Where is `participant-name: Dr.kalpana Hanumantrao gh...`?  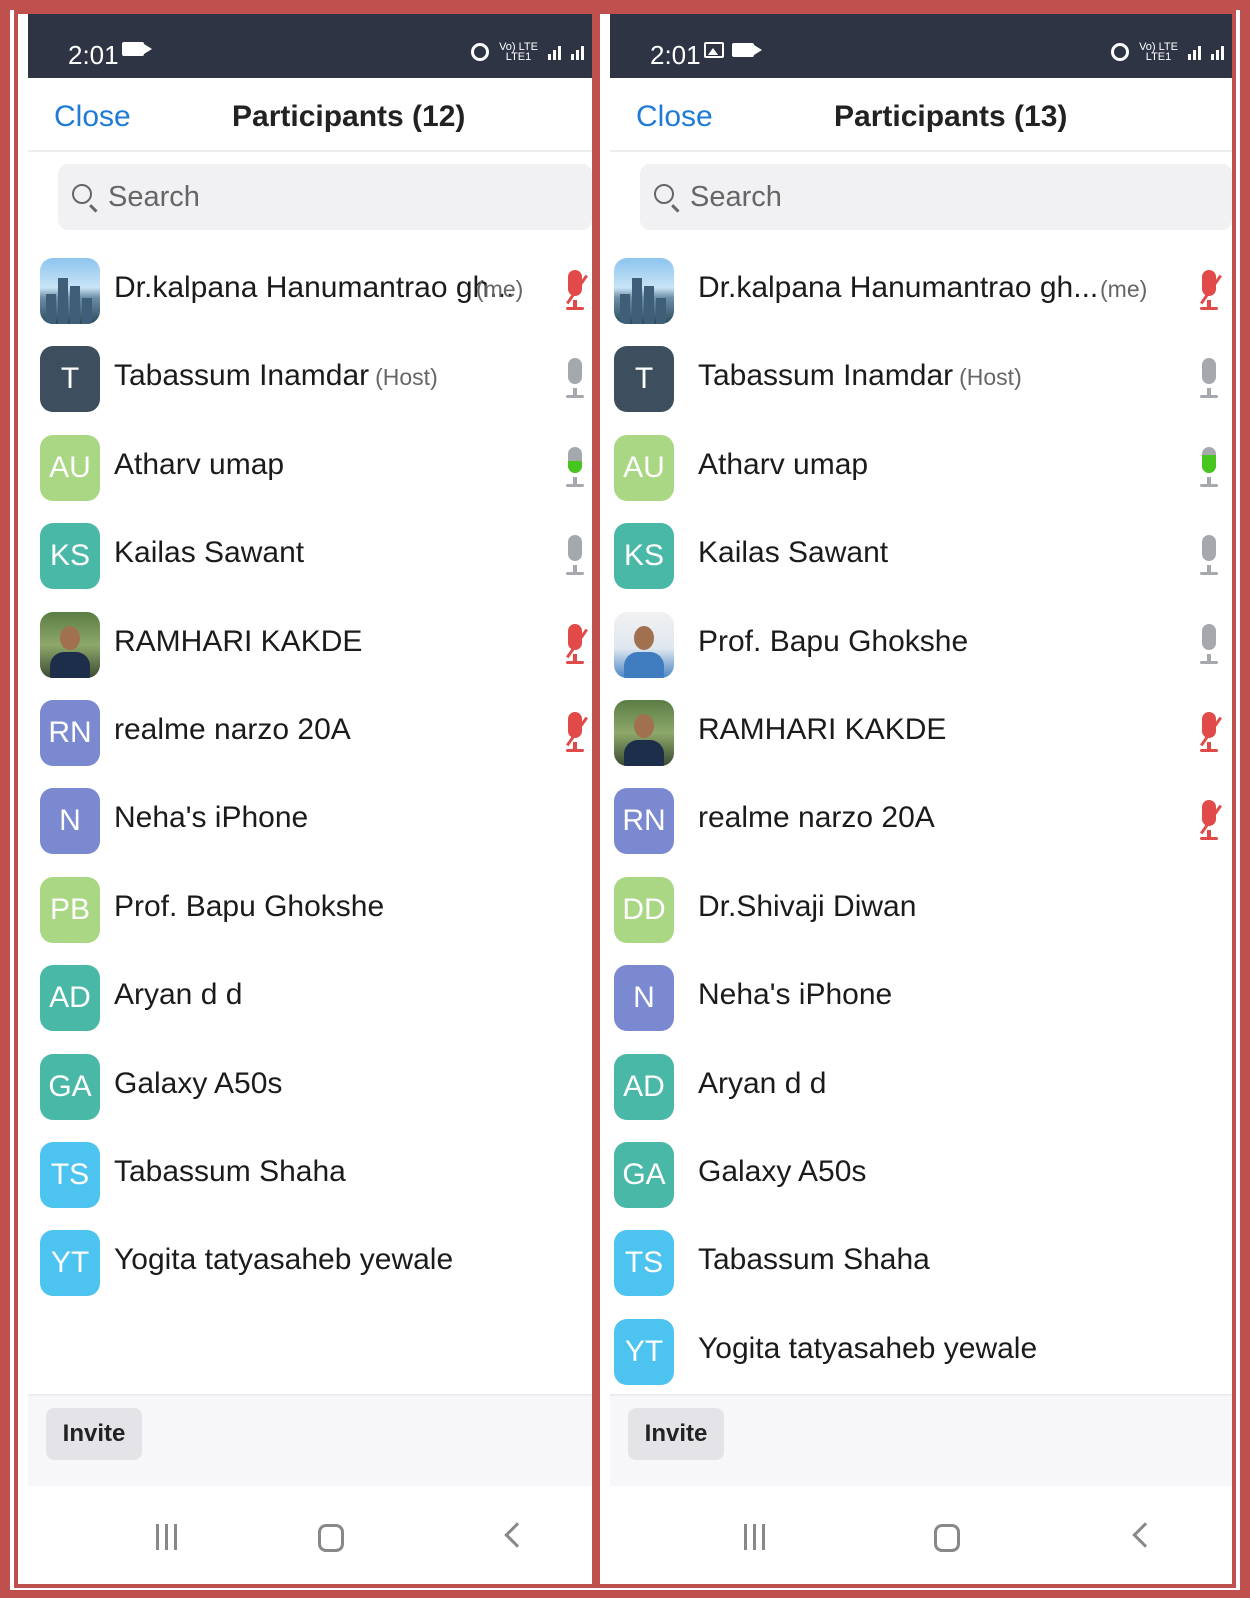 participant-name: Dr.kalpana Hanumantrao gh... is located at coordinates (314, 288).